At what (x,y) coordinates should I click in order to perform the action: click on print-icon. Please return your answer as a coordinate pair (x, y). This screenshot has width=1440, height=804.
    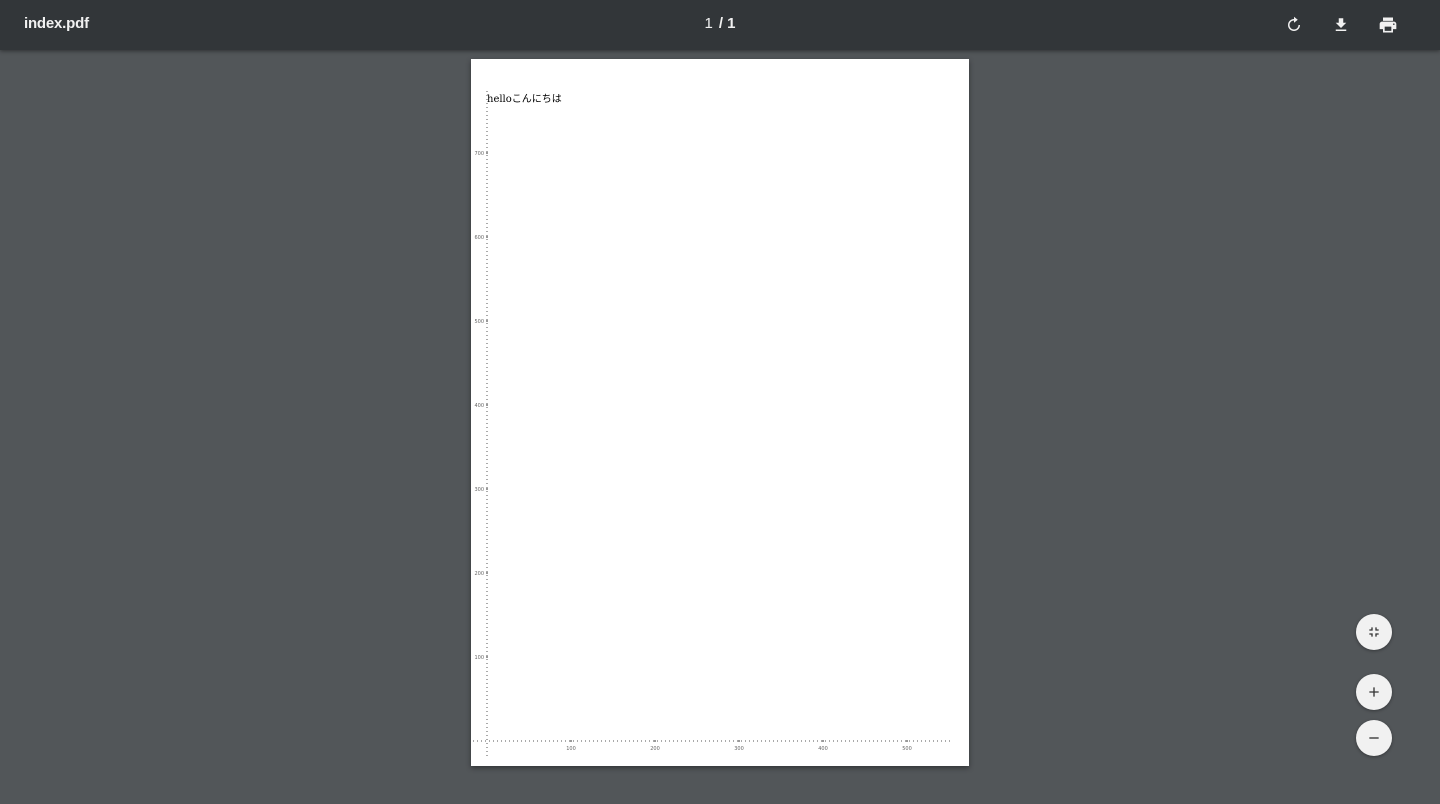
    Looking at the image, I should click on (1388, 25).